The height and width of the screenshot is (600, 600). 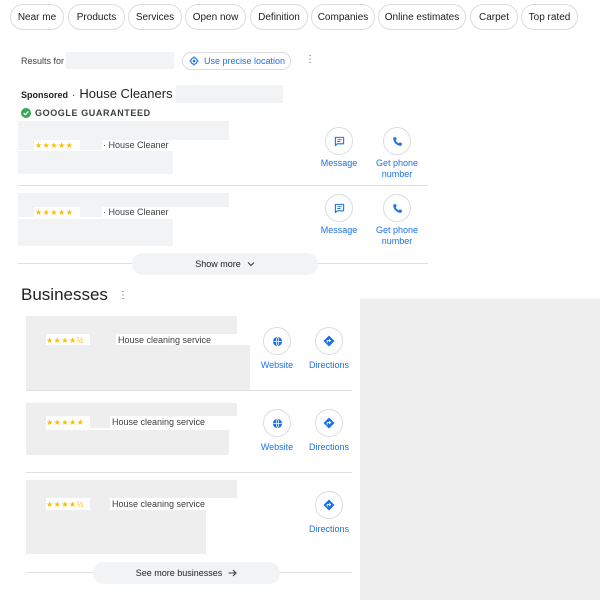 I want to click on chevron-down-icon, so click(x=251, y=264).